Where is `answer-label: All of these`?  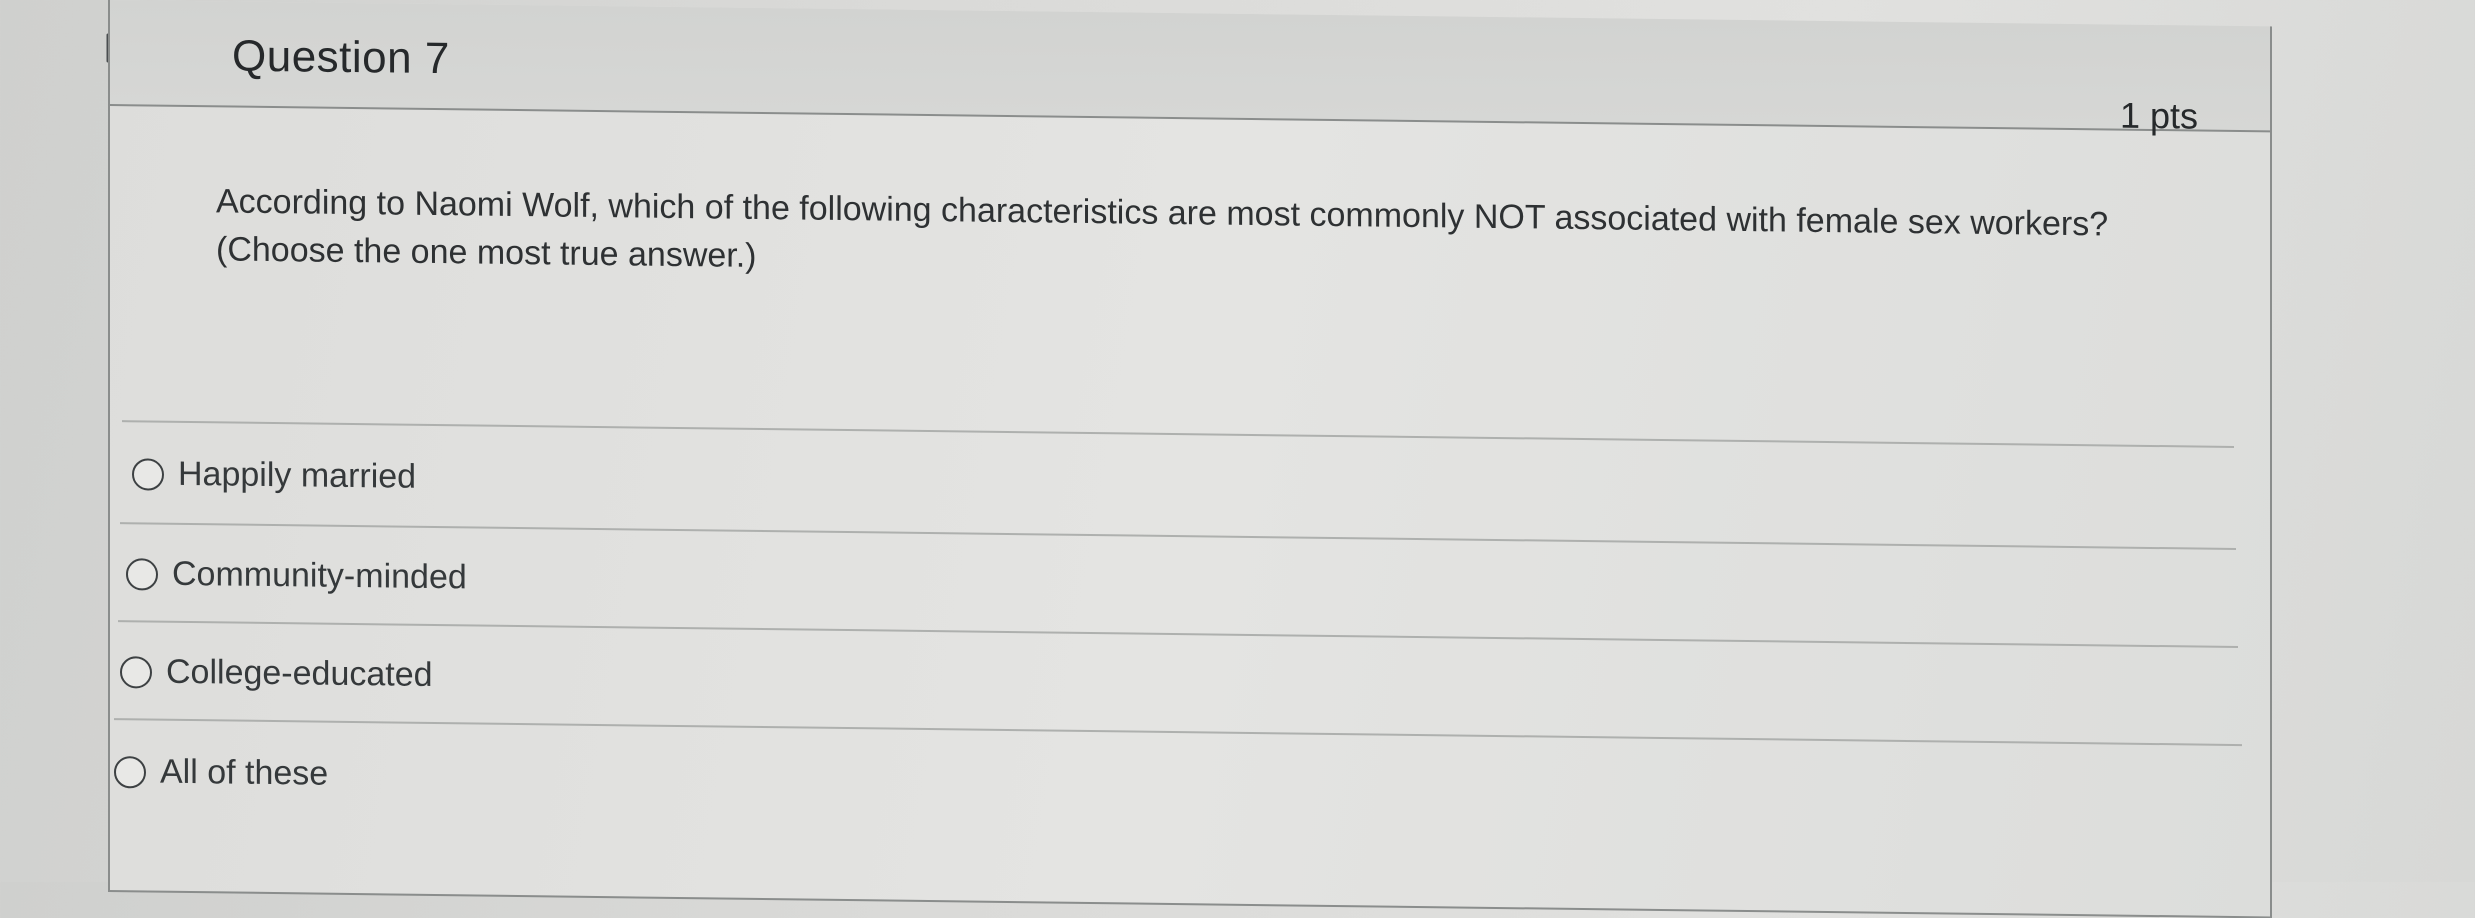
answer-label: All of these is located at coordinates (244, 772).